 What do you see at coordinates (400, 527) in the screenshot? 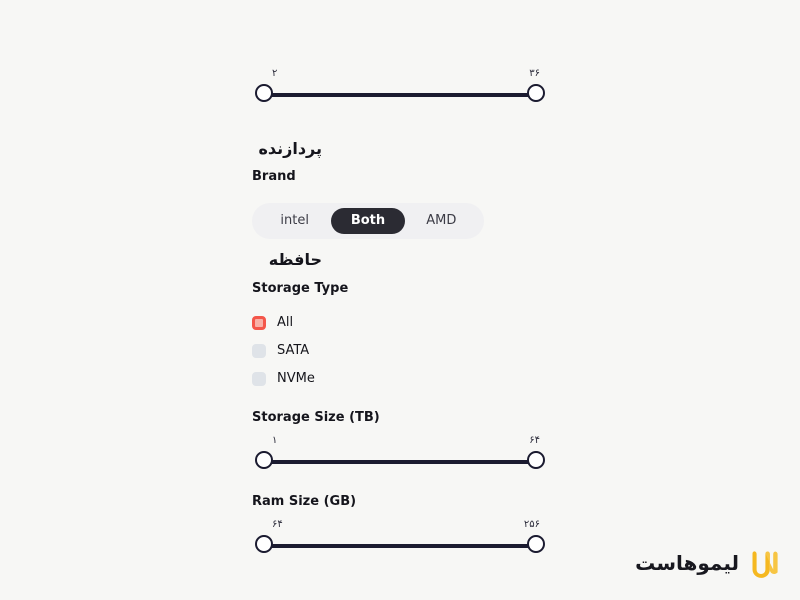
I see `ram-size-slider-scale: ۶۴ ۲۵۶` at bounding box center [400, 527].